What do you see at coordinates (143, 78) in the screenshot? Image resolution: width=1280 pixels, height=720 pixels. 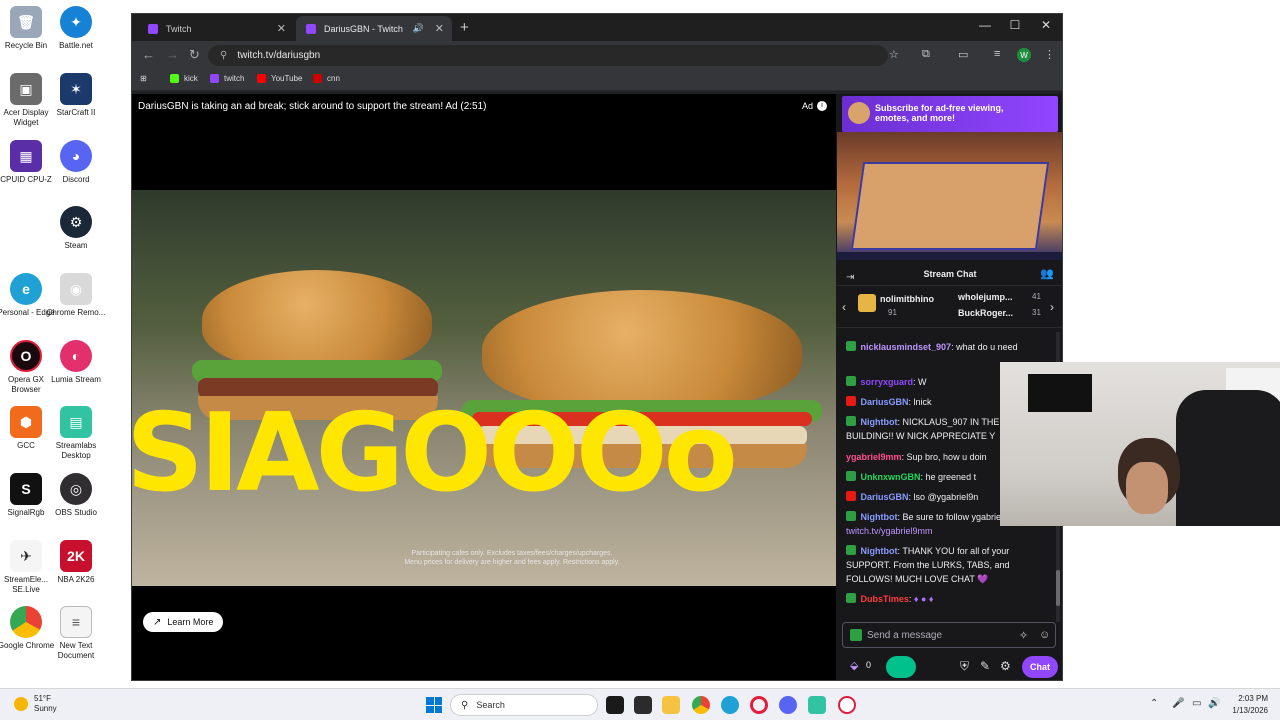 I see `apps-grid-icon: ⊞` at bounding box center [143, 78].